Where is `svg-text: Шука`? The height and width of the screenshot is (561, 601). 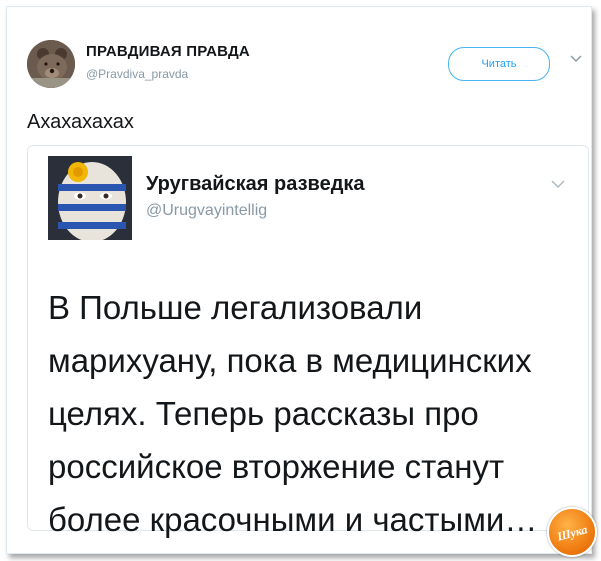 svg-text: Шука is located at coordinates (572, 533).